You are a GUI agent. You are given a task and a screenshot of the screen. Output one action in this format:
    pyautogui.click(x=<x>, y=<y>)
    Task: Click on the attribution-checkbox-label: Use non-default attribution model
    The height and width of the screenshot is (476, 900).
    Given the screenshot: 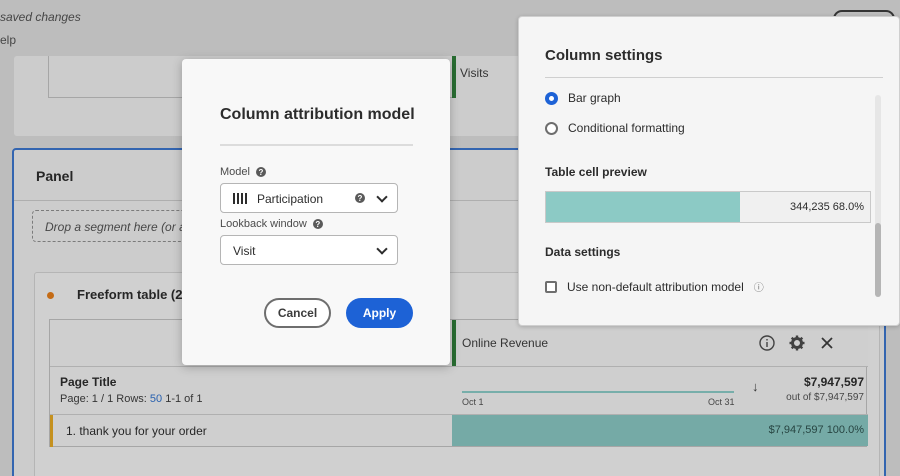 What is the action you would take?
    pyautogui.click(x=655, y=286)
    